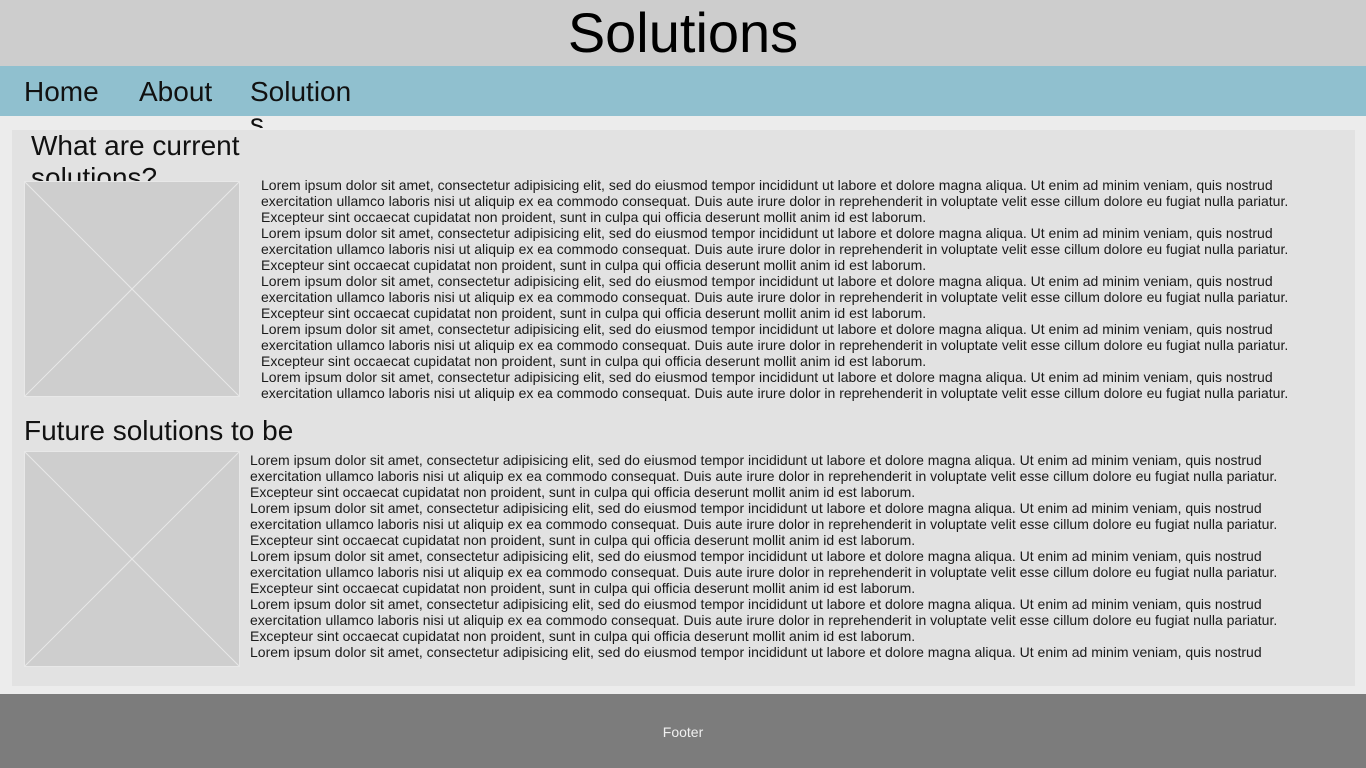 The height and width of the screenshot is (768, 1366). I want to click on page-title: Solutions, so click(683, 32).